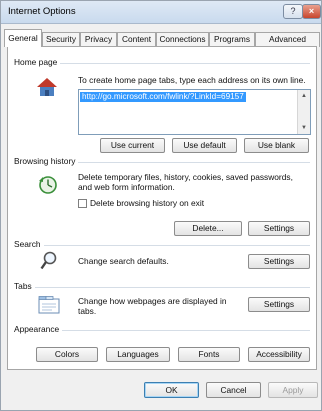 The image size is (322, 411). What do you see at coordinates (87, 311) in the screenshot?
I see `tabs-description-2: tabs.` at bounding box center [87, 311].